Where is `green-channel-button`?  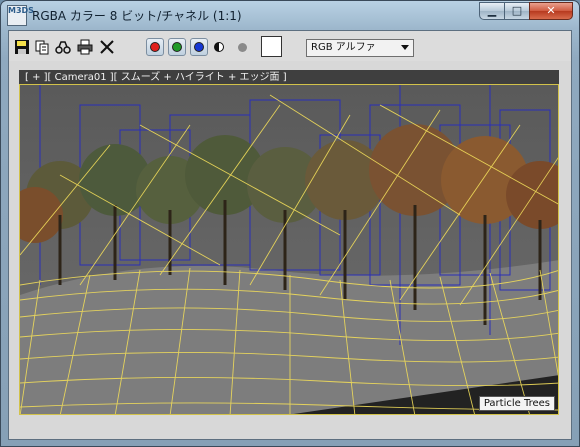 green-channel-button is located at coordinates (177, 47).